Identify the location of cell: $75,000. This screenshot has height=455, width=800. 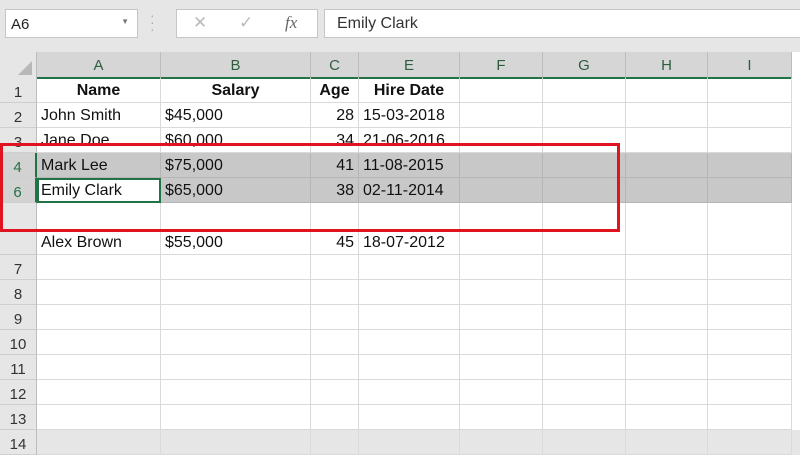
(236, 165).